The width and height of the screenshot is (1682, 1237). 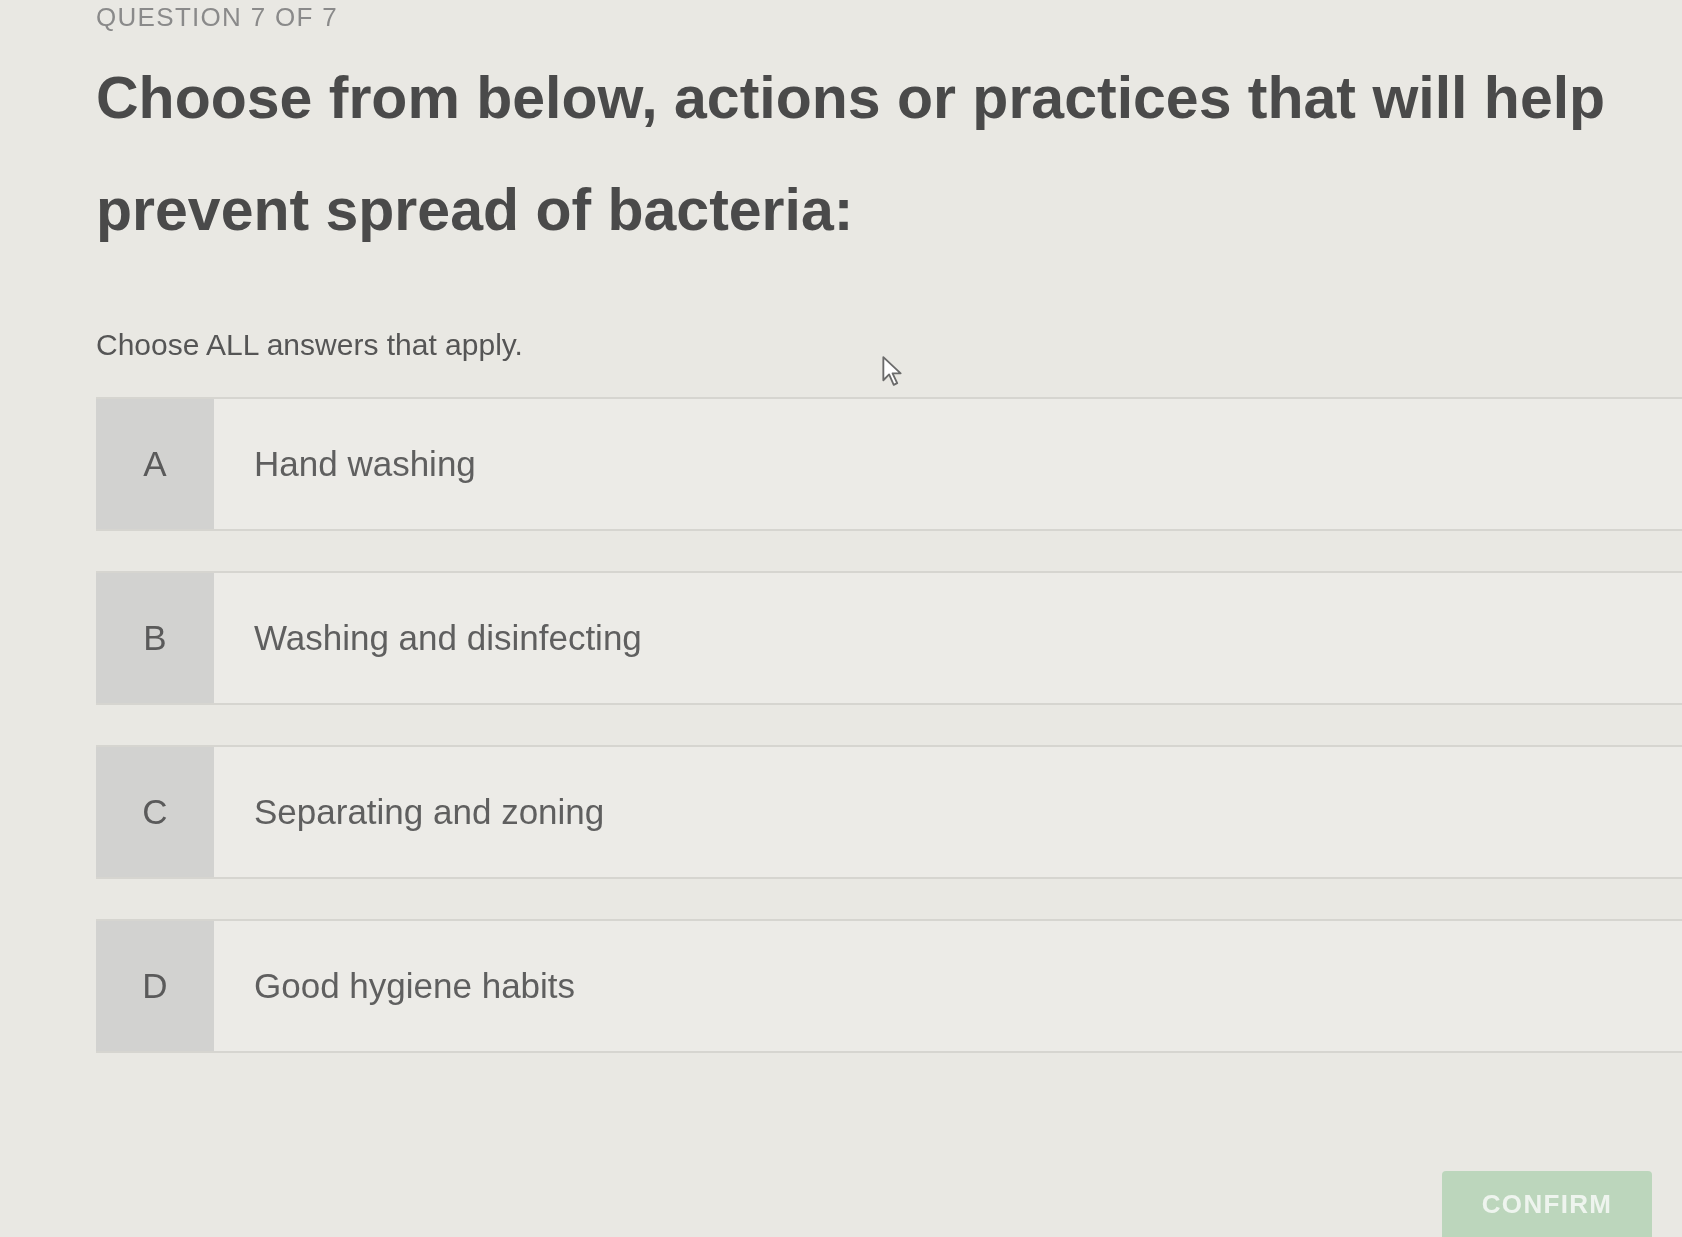 I want to click on option-label: Washing and disinfecting, so click(x=447, y=637).